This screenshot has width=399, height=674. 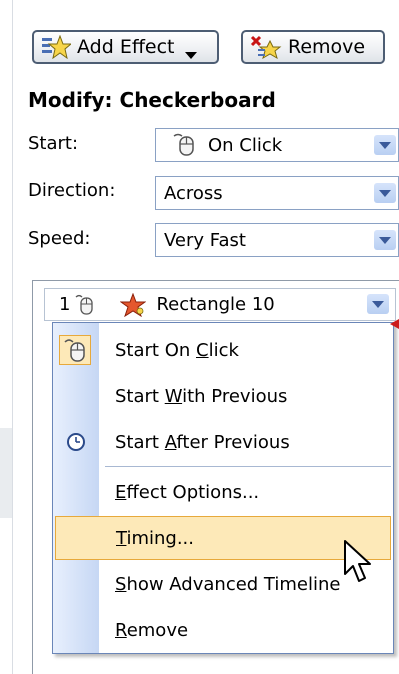 I want to click on start-value: On Click, so click(x=245, y=145).